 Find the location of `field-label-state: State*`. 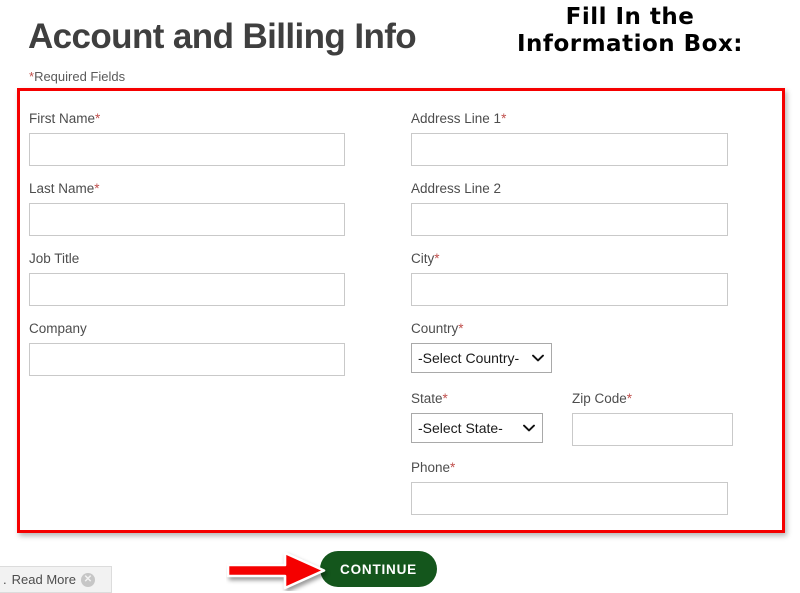

field-label-state: State* is located at coordinates (477, 398).